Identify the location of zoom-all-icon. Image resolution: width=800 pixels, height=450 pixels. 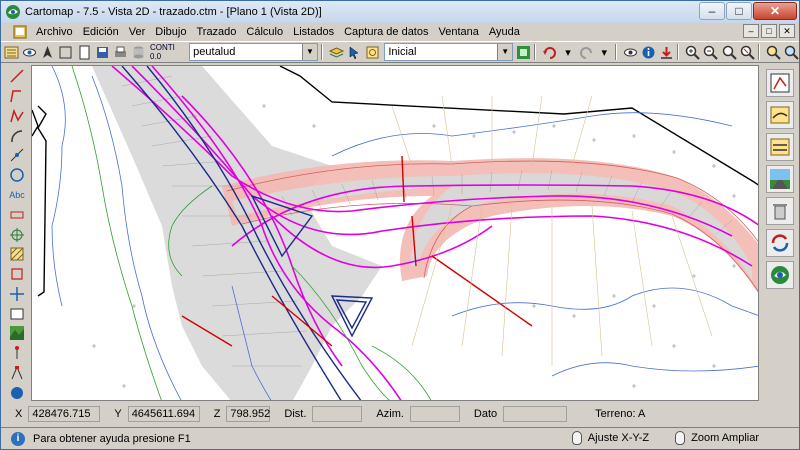
(791, 52).